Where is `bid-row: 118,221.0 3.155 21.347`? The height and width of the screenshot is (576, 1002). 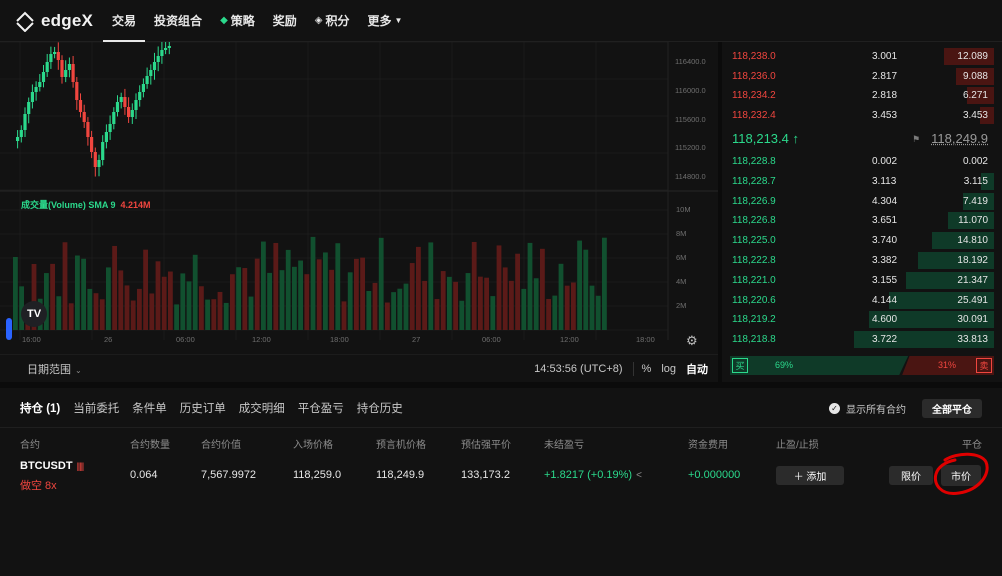 bid-row: 118,221.0 3.155 21.347 is located at coordinates (858, 280).